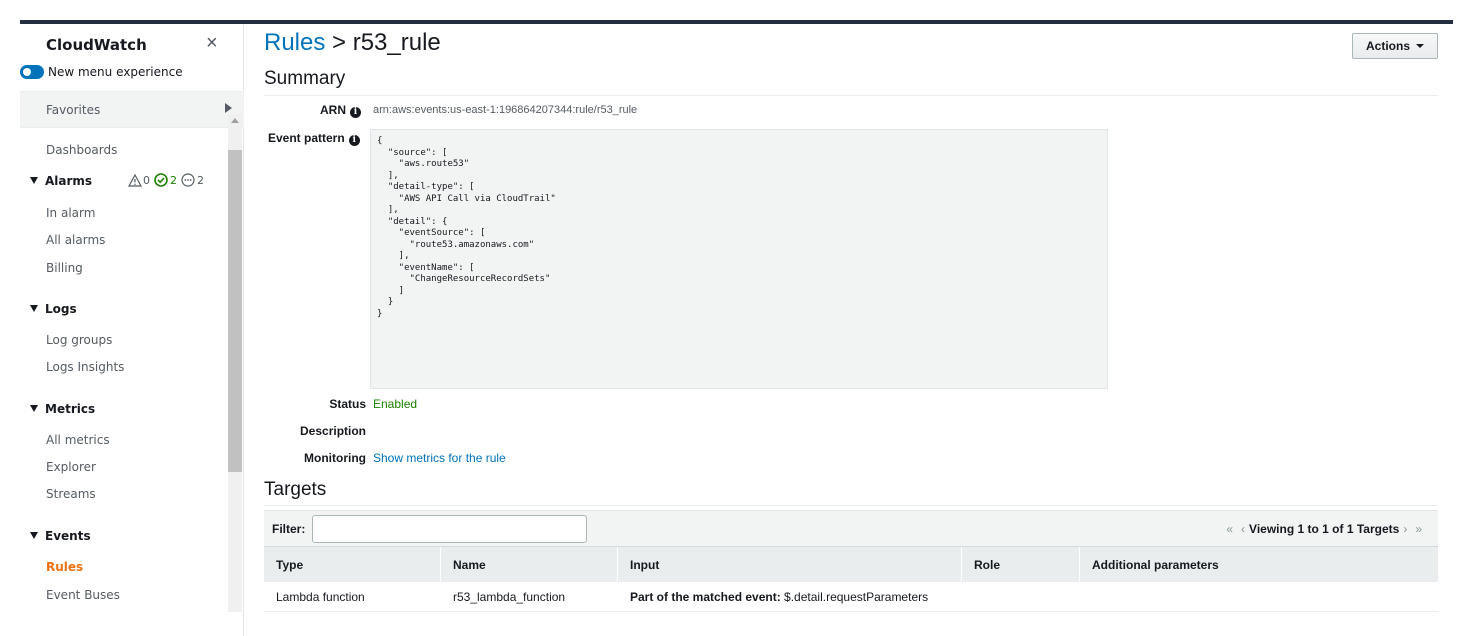 The height and width of the screenshot is (636, 1481). Describe the element at coordinates (70, 409) in the screenshot. I see `section-label: Metrics` at that location.